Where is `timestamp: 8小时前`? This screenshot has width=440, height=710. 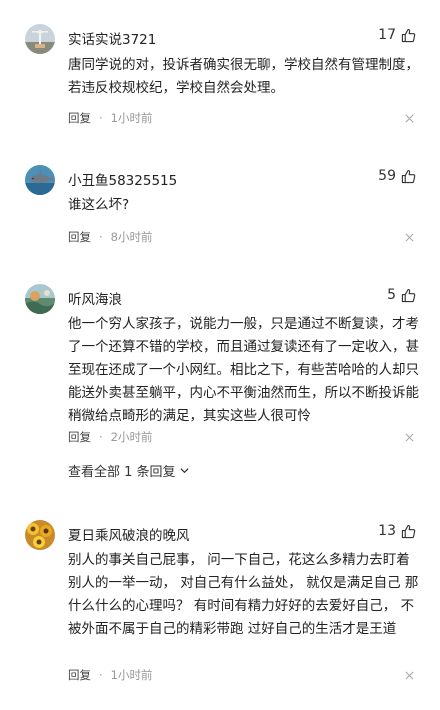
timestamp: 8小时前 is located at coordinates (131, 237).